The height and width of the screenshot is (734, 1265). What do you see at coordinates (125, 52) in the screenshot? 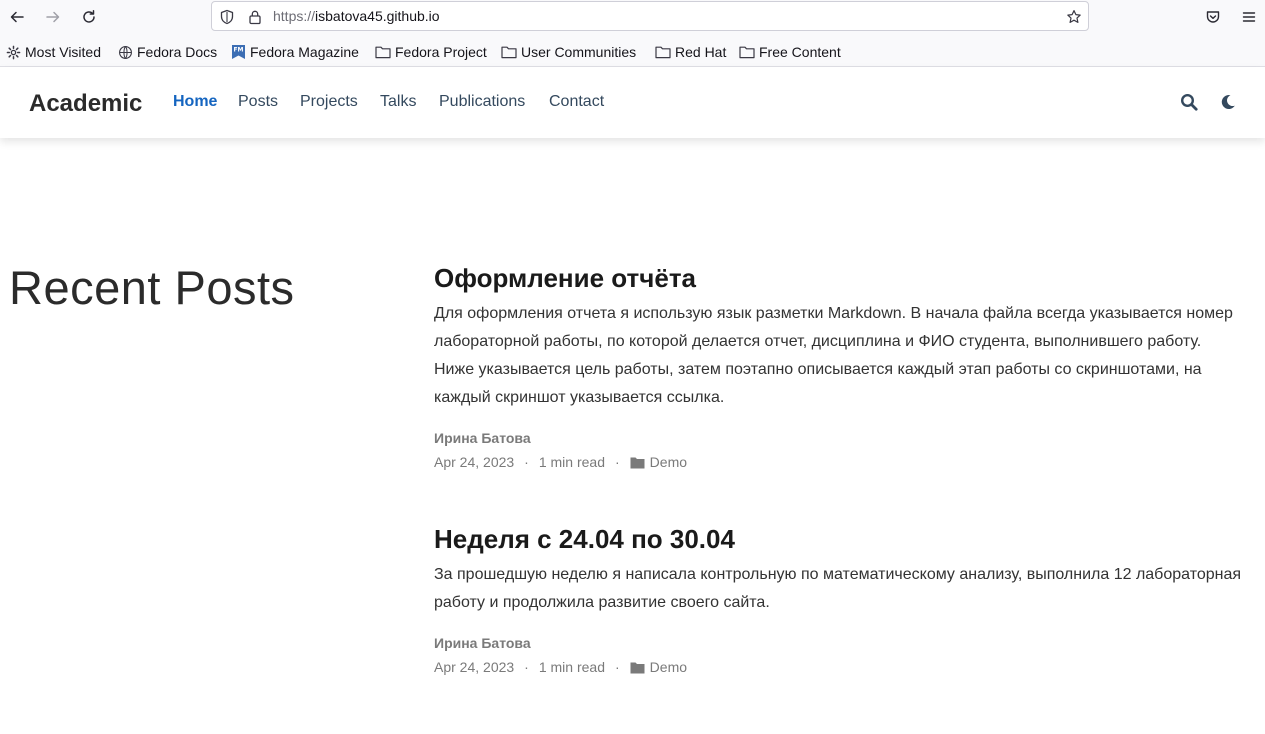
I see `globe-icon` at bounding box center [125, 52].